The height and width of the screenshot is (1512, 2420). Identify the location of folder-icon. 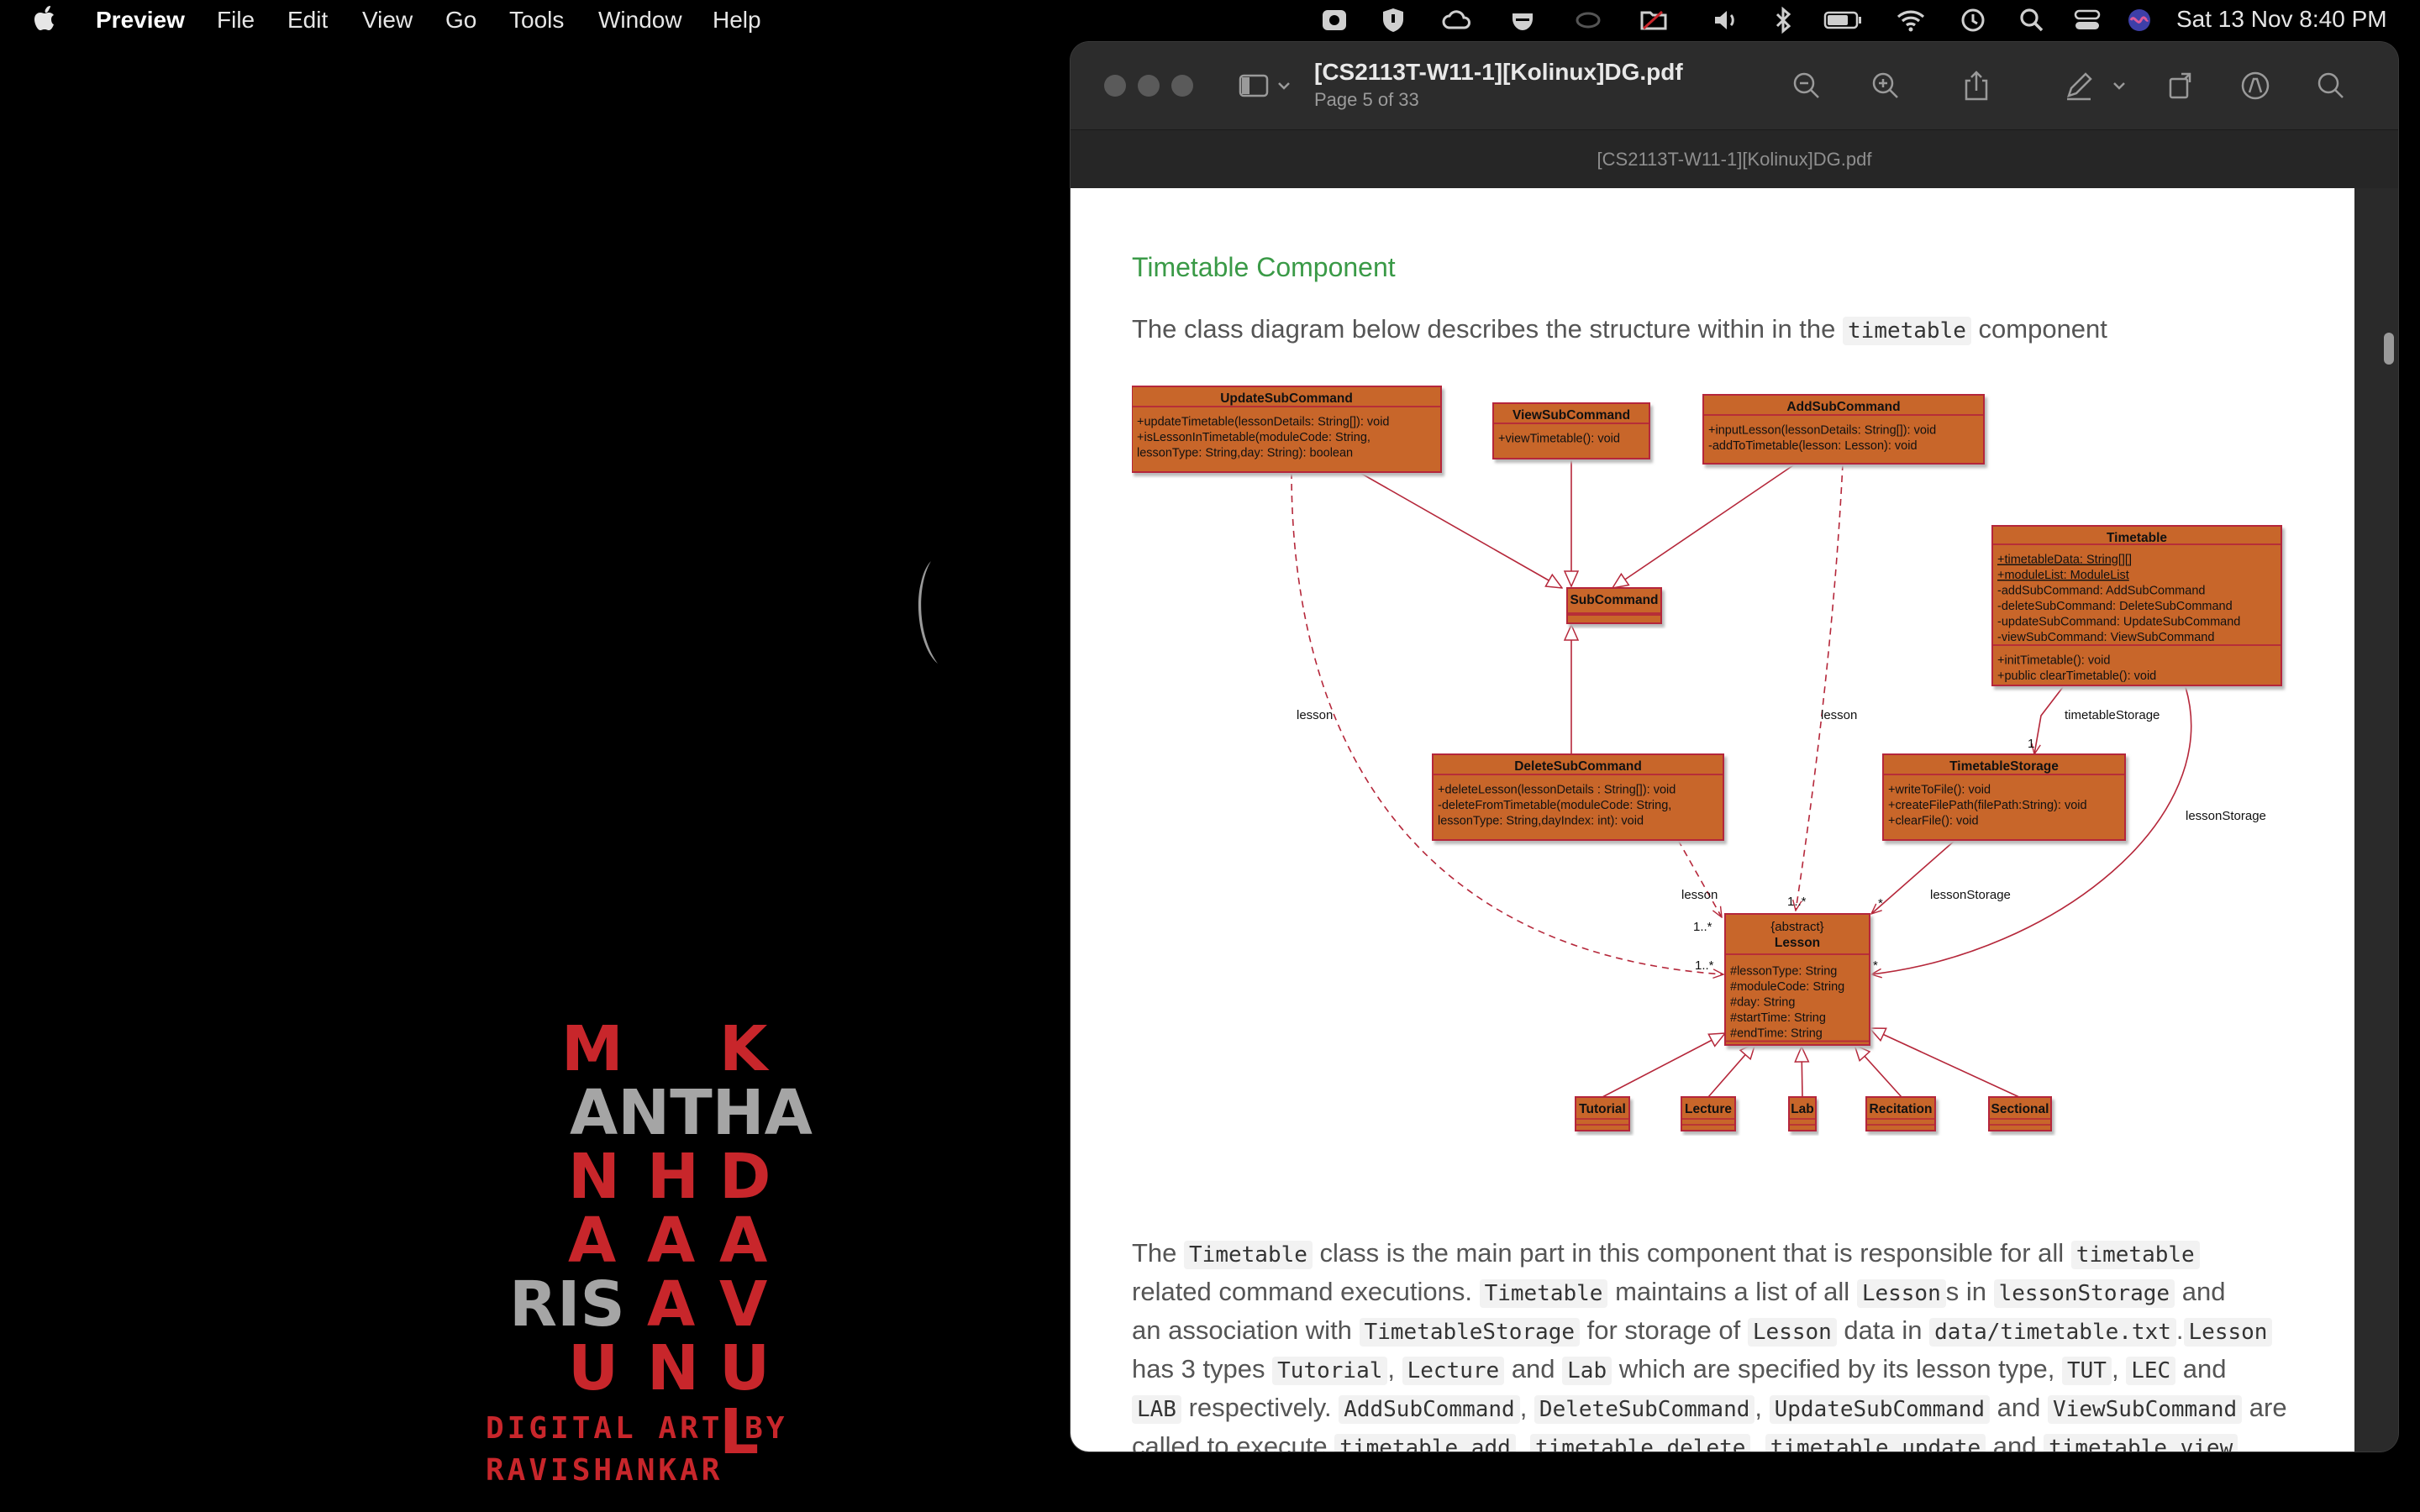
(1654, 20).